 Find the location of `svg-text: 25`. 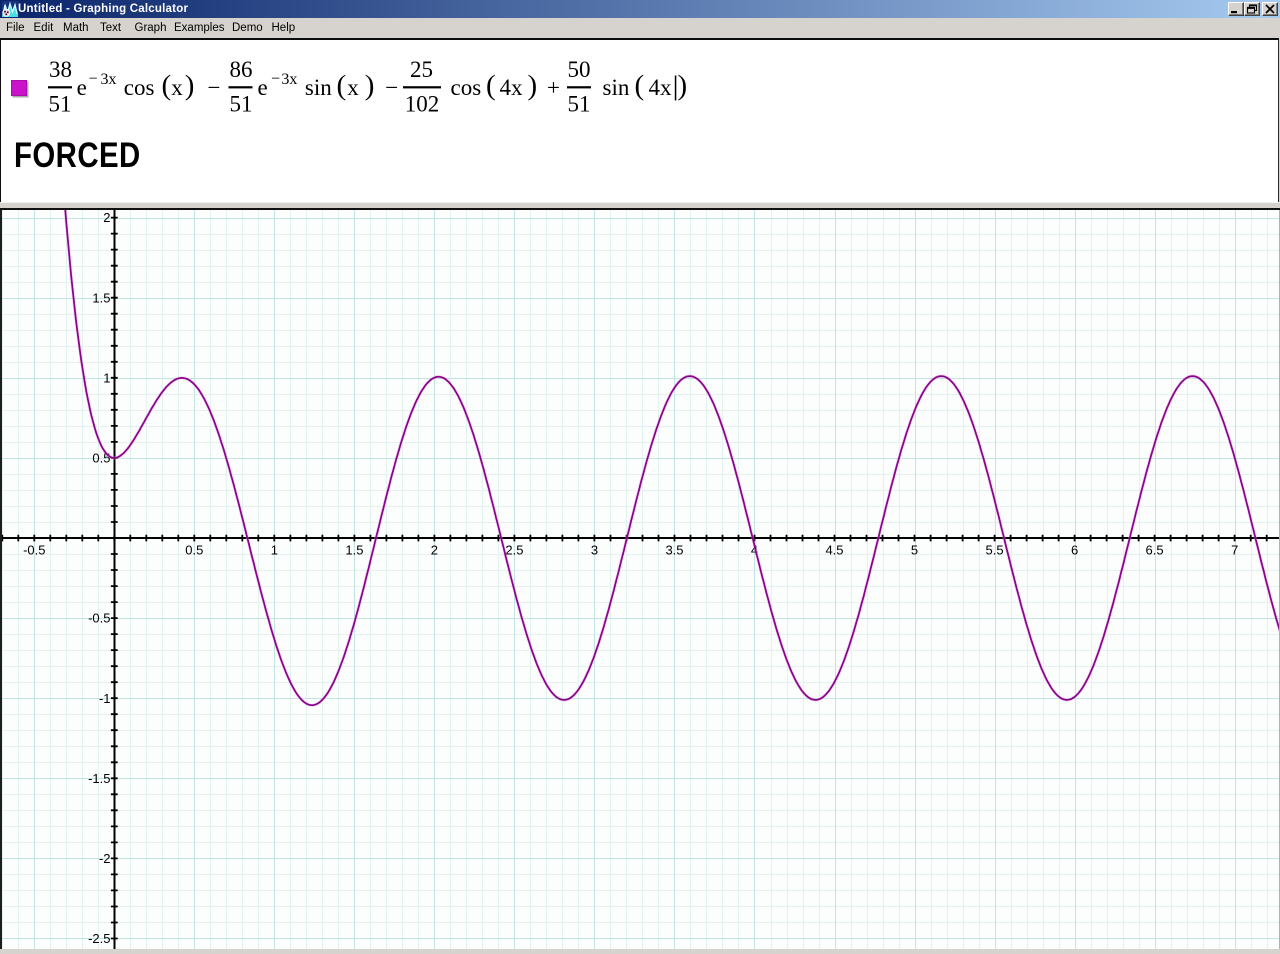

svg-text: 25 is located at coordinates (421, 69).